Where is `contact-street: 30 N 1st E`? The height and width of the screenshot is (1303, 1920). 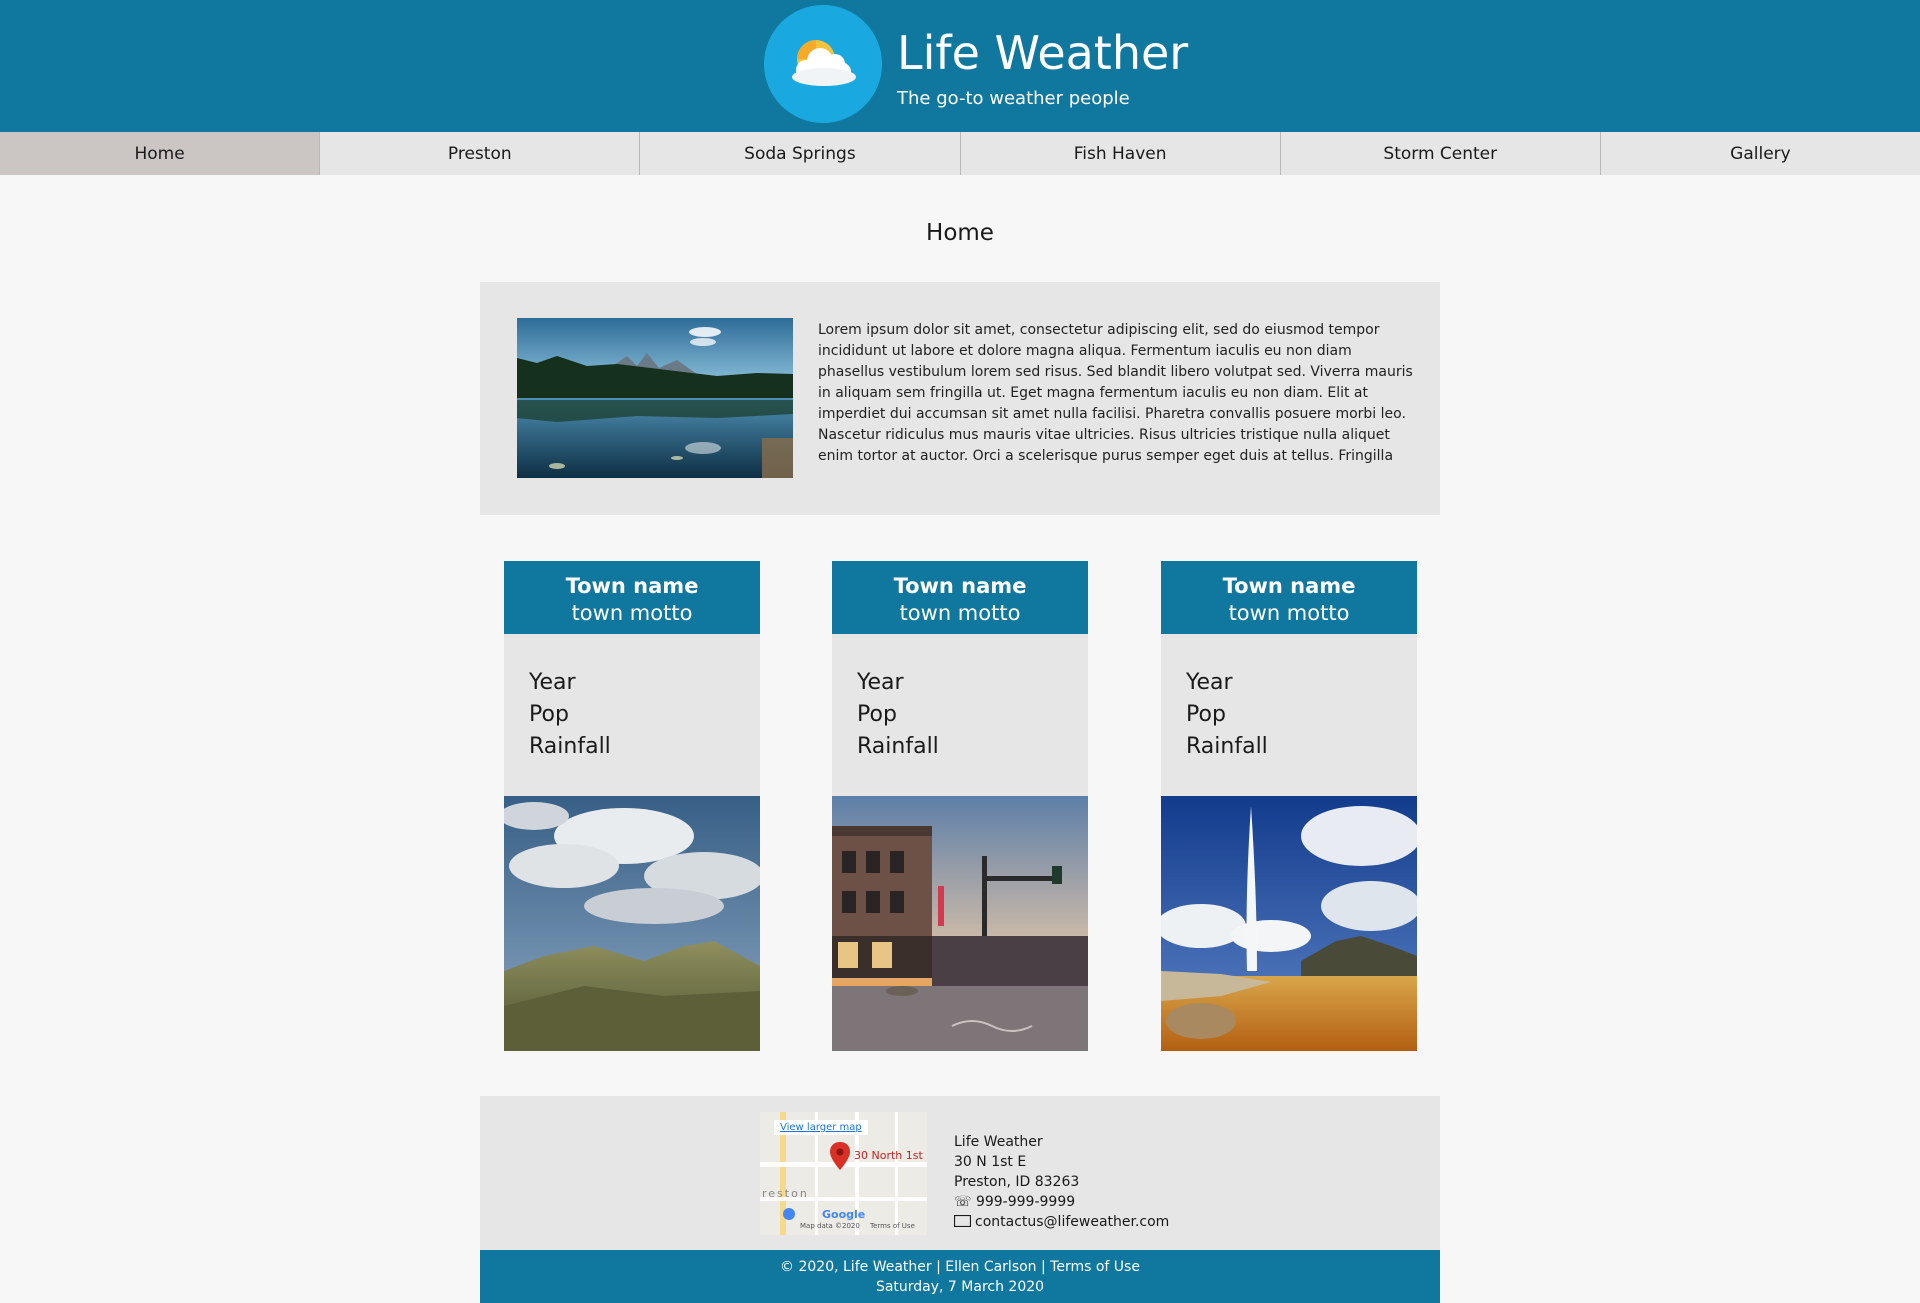
contact-street: 30 N 1st E is located at coordinates (990, 1162).